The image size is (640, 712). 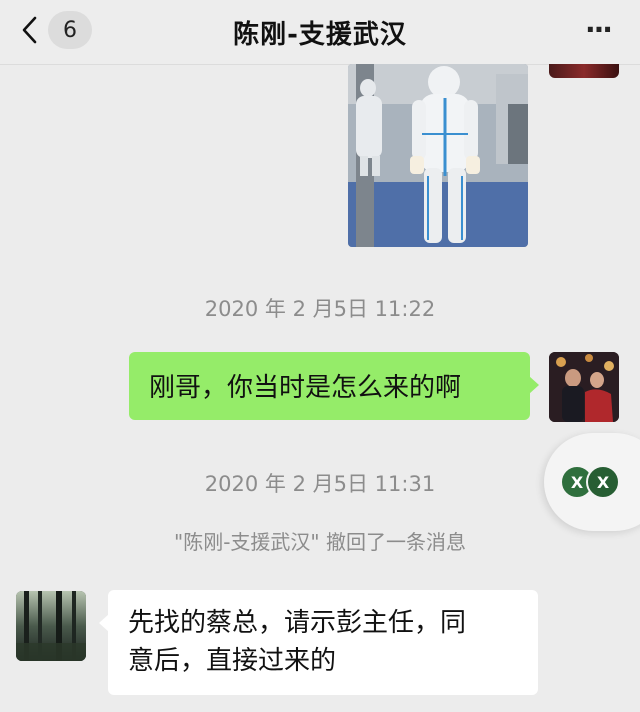 What do you see at coordinates (320, 484) in the screenshot?
I see `message-timestamp: 2020 年 2 月5日 11:31` at bounding box center [320, 484].